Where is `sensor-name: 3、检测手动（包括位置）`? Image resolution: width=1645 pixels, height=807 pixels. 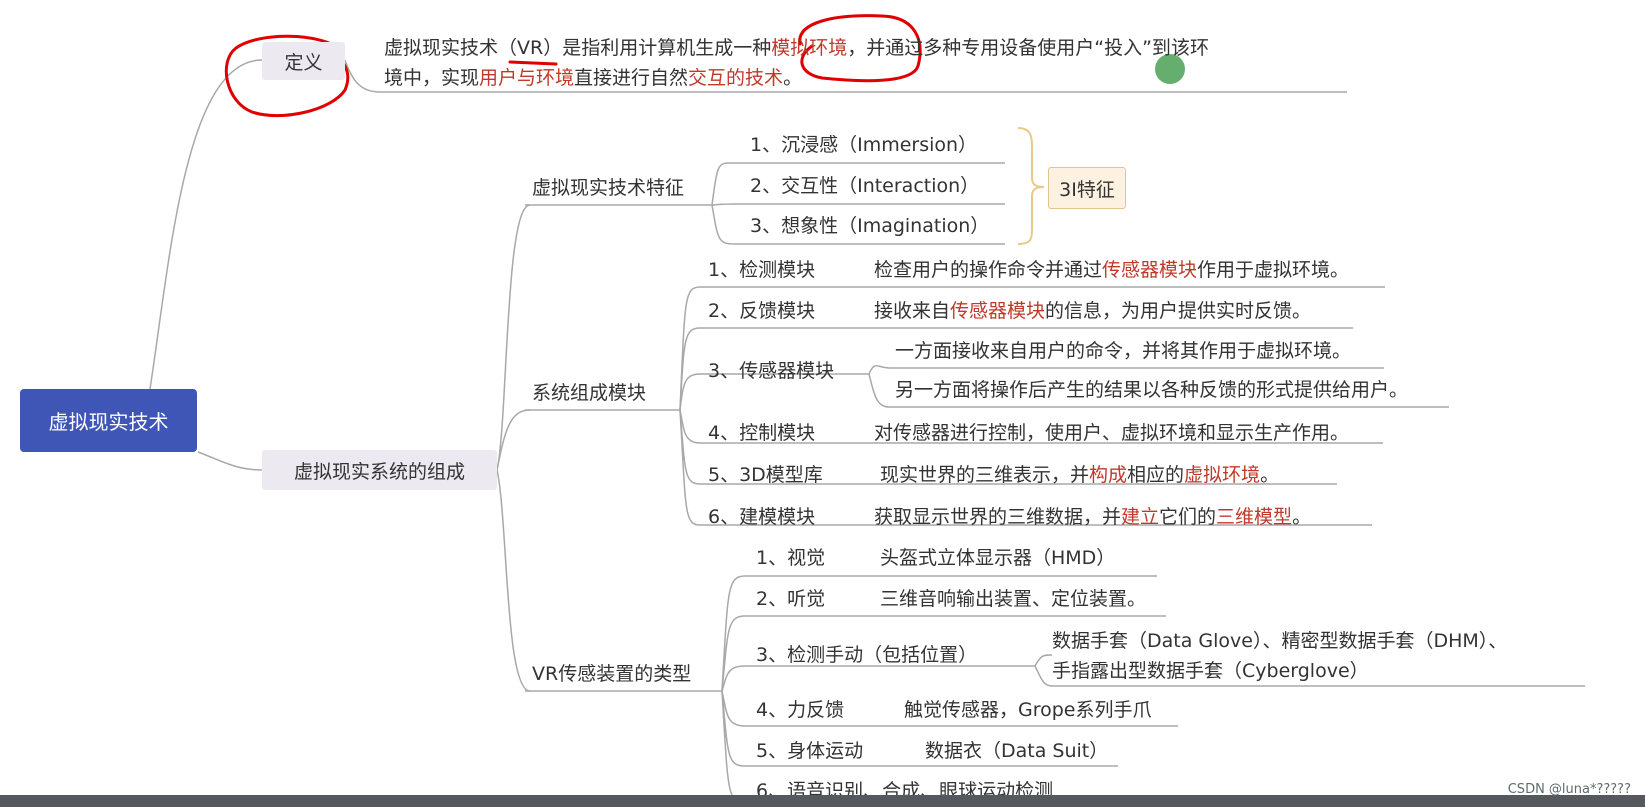
sensor-name: 3、检测手动（包括位置） is located at coordinates (867, 655).